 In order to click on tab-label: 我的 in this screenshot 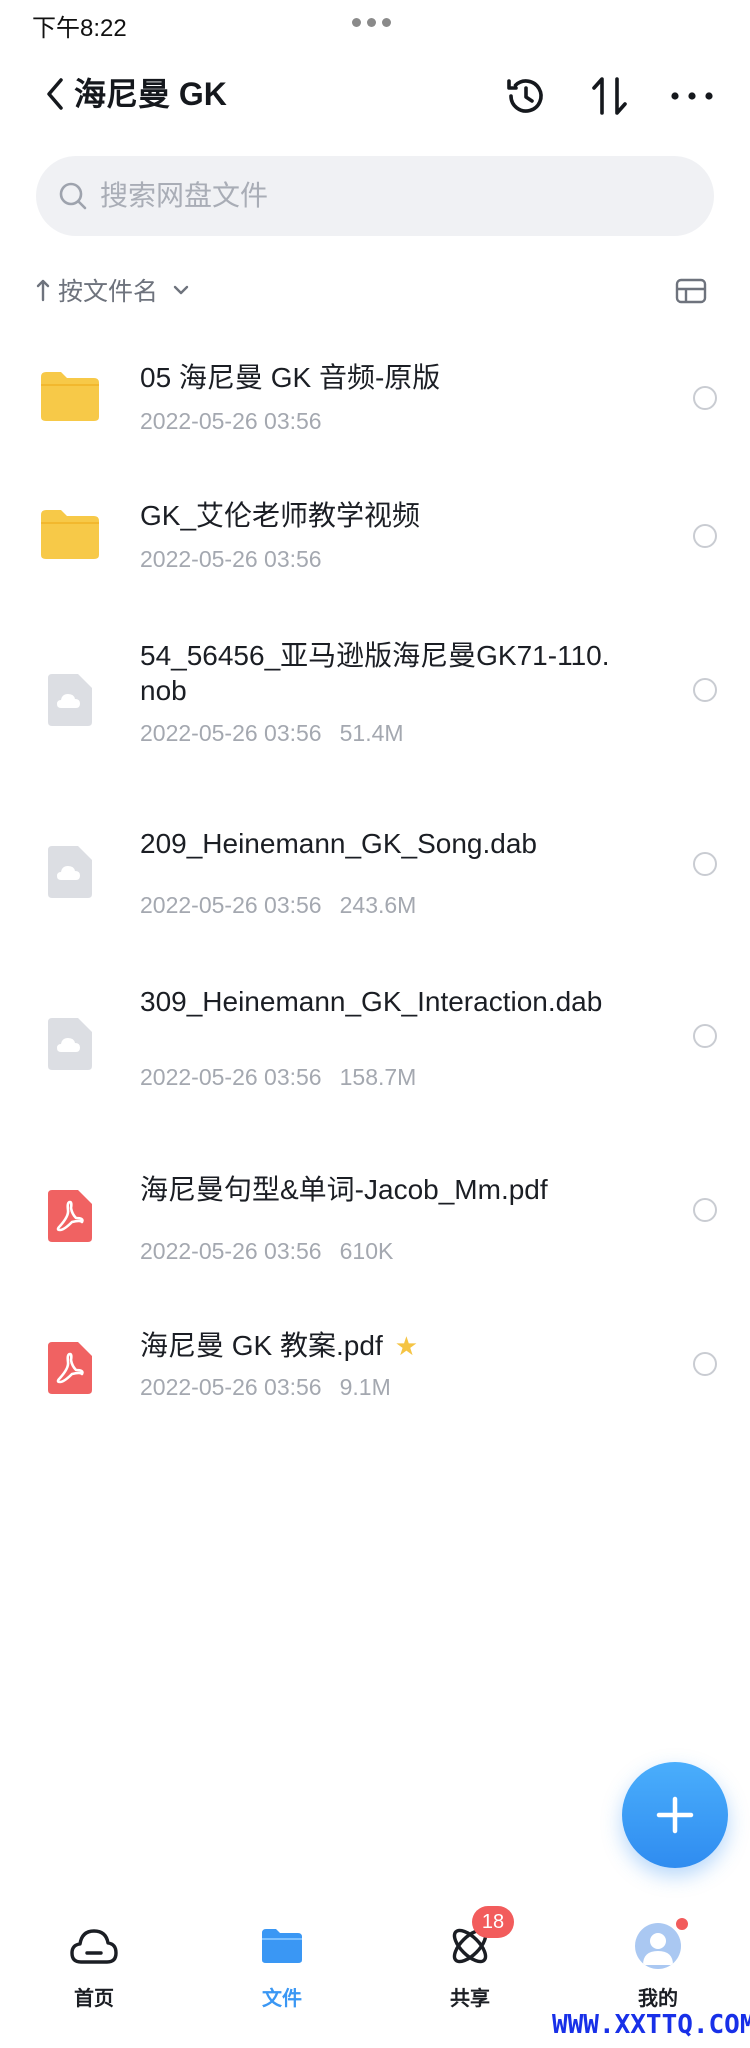, I will do `click(658, 1999)`.